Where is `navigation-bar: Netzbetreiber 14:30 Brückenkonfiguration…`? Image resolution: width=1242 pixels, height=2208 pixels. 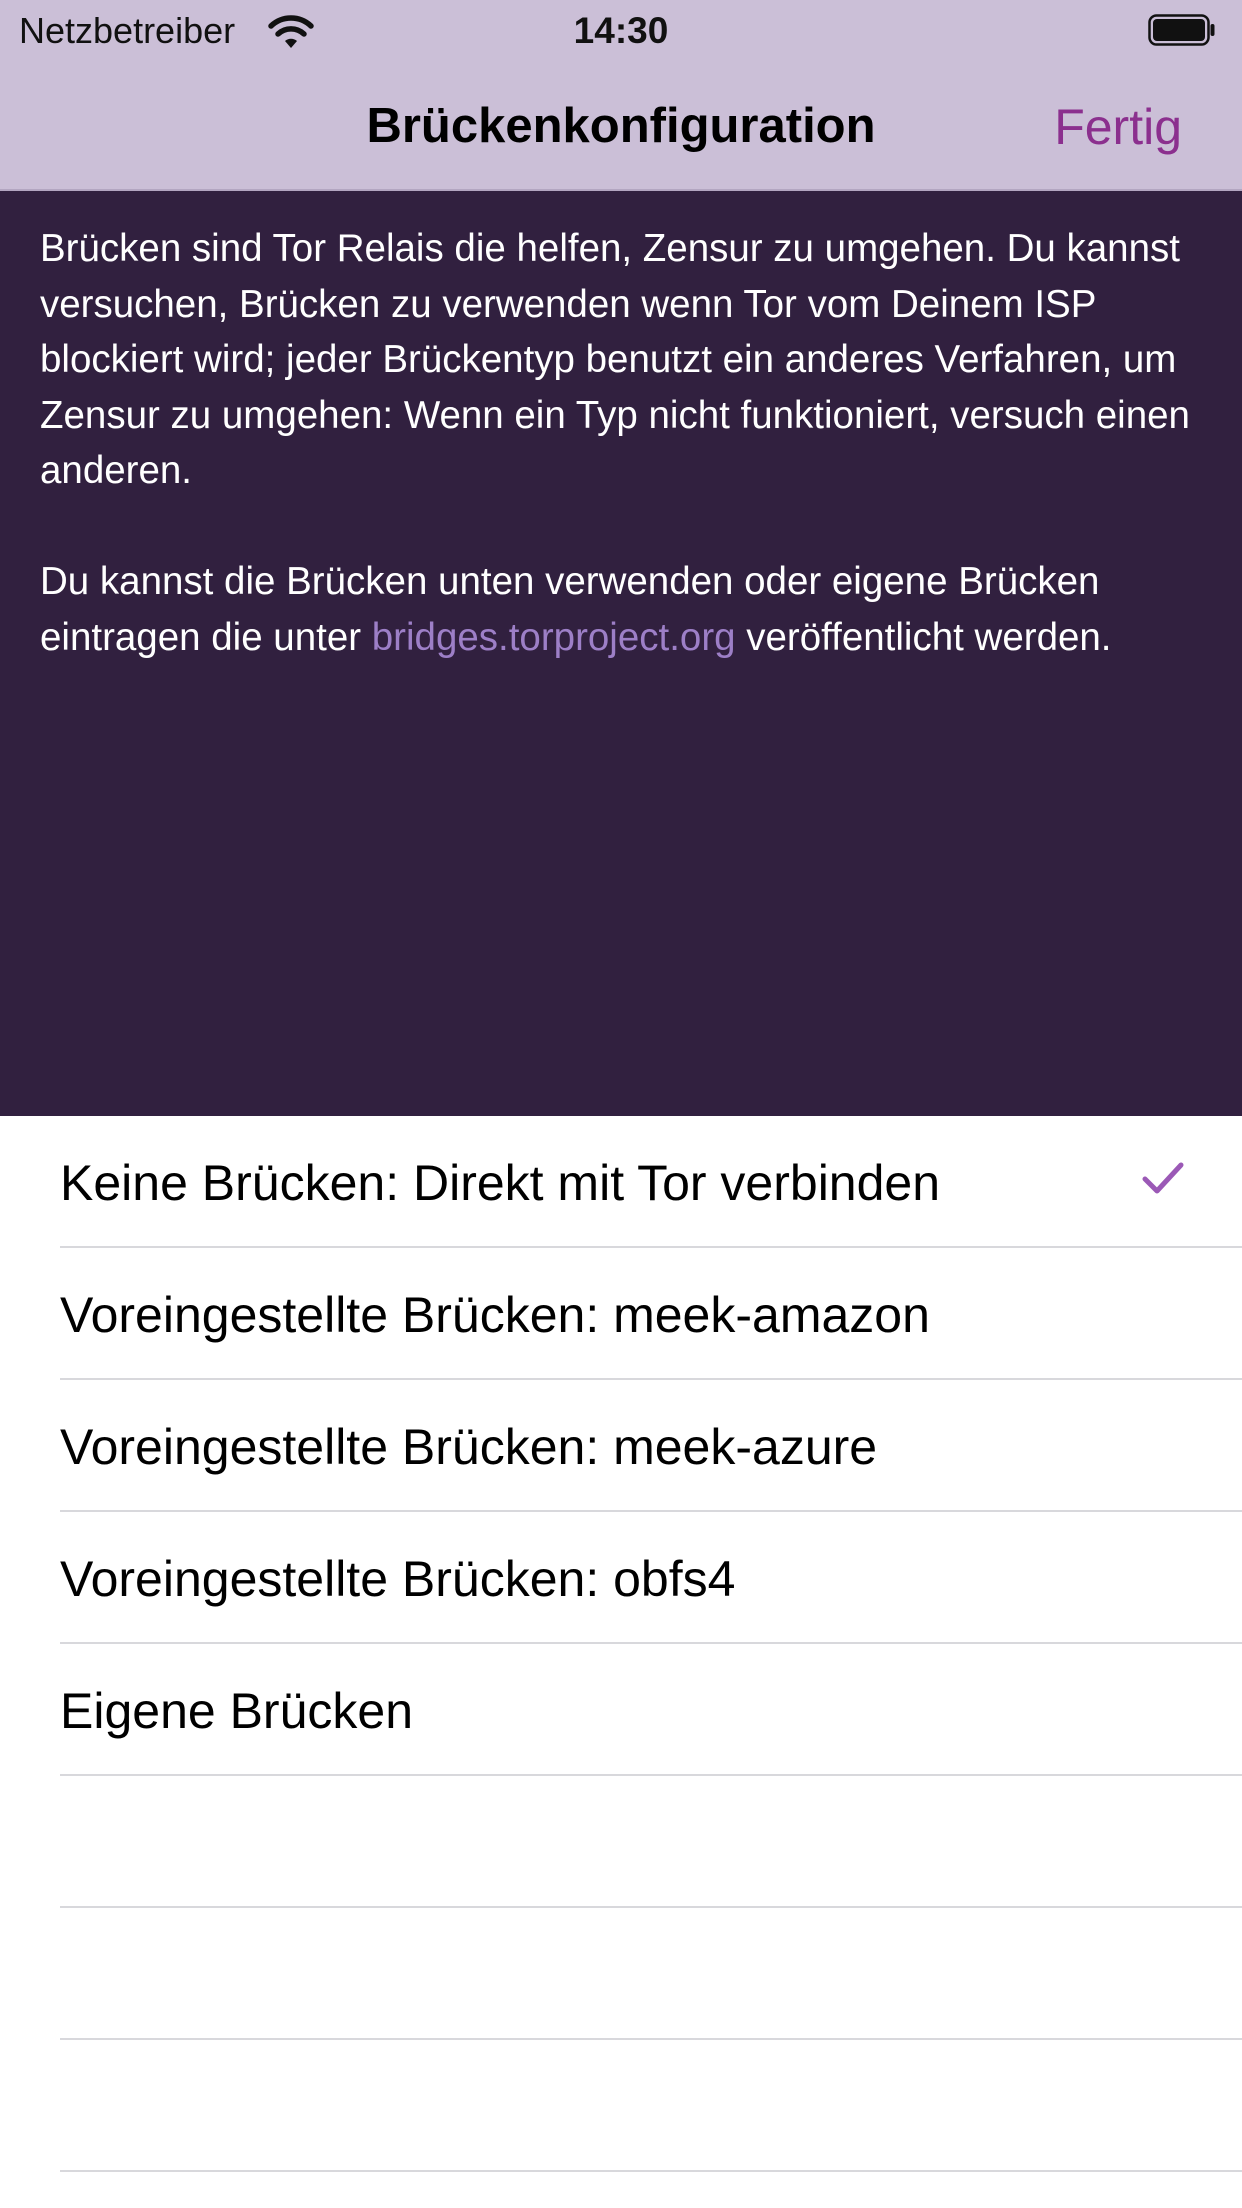 navigation-bar: Netzbetreiber 14:30 Brückenkonfiguration… is located at coordinates (621, 95).